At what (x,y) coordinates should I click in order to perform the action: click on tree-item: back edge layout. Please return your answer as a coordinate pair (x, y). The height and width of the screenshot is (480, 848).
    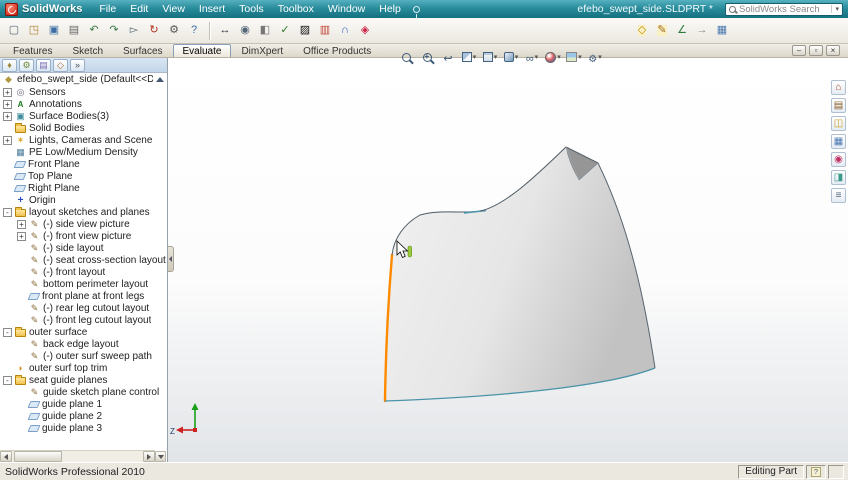
    Looking at the image, I should click on (83, 344).